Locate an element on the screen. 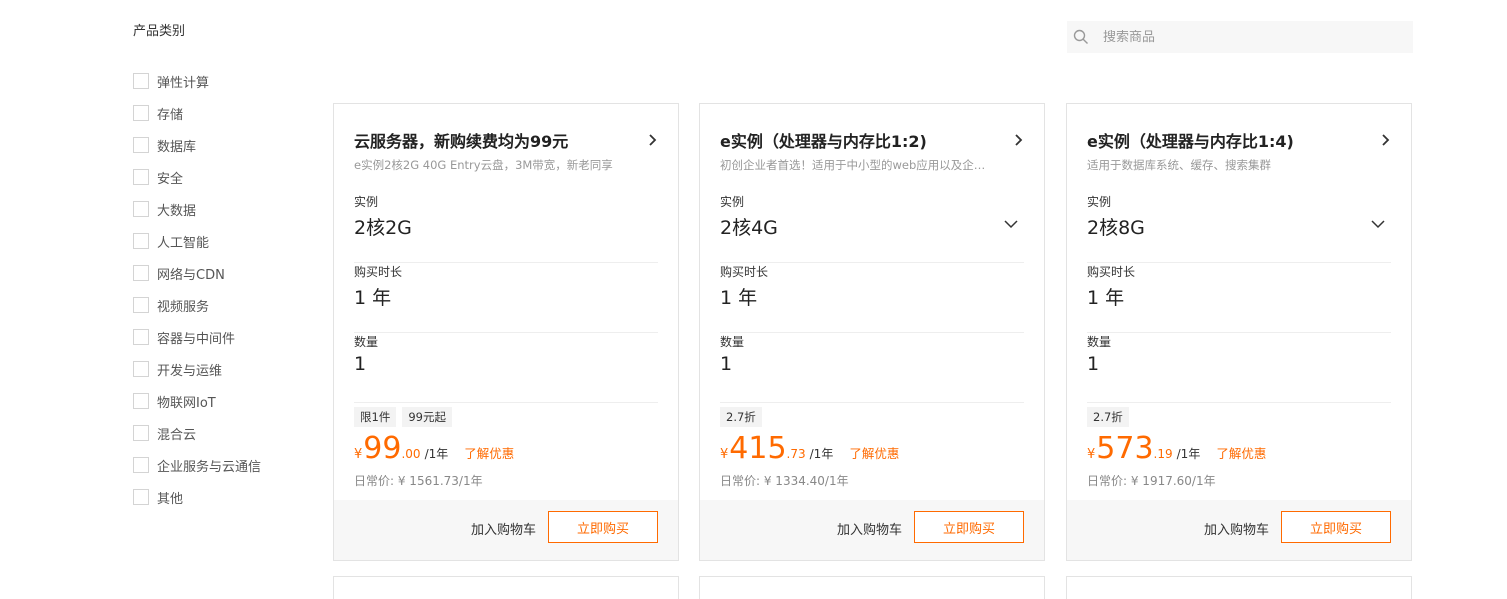 The height and width of the screenshot is (599, 1507). category-item-security: 安全 is located at coordinates (197, 177).